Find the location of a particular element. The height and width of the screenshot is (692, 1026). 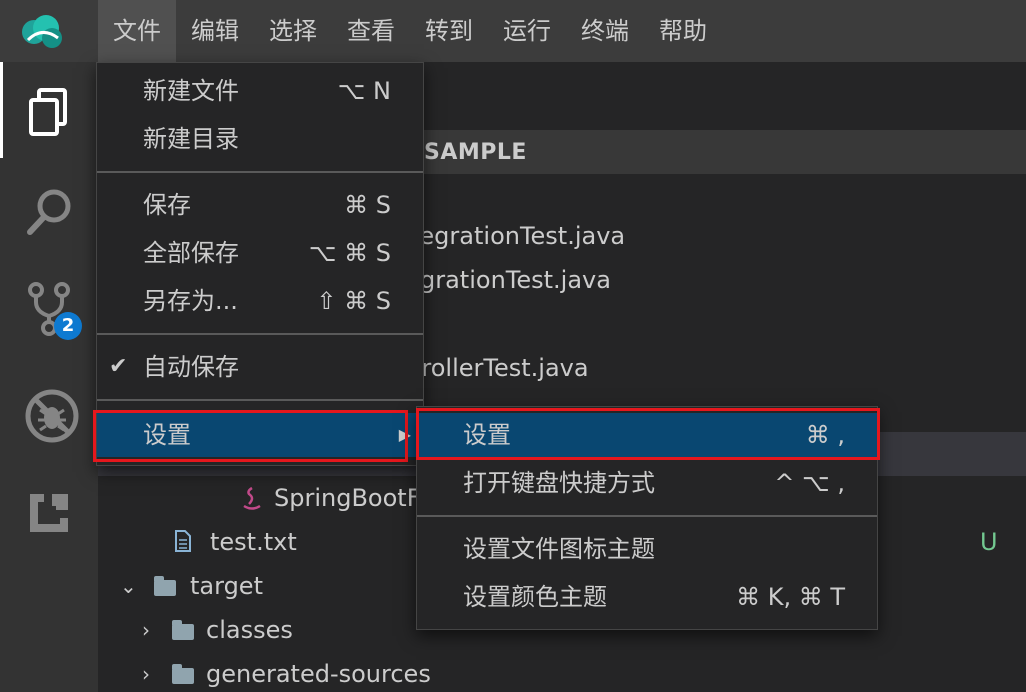

shortcut-label: ⌘ K, ⌘ T is located at coordinates (790, 597).